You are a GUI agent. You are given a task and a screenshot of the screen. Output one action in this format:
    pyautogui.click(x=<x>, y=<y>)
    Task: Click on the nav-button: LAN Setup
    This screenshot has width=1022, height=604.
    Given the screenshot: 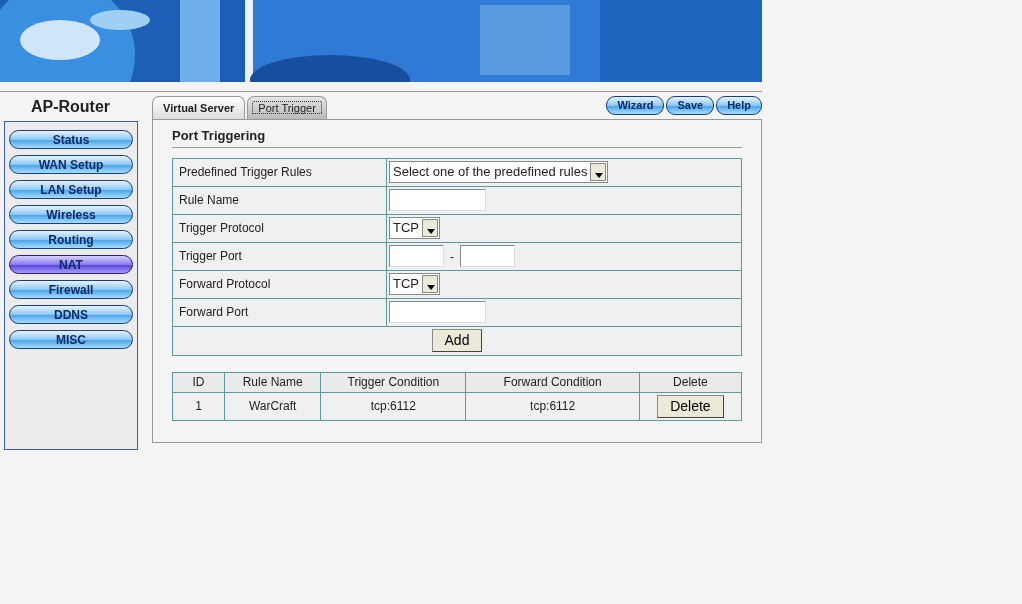 What is the action you would take?
    pyautogui.click(x=71, y=189)
    